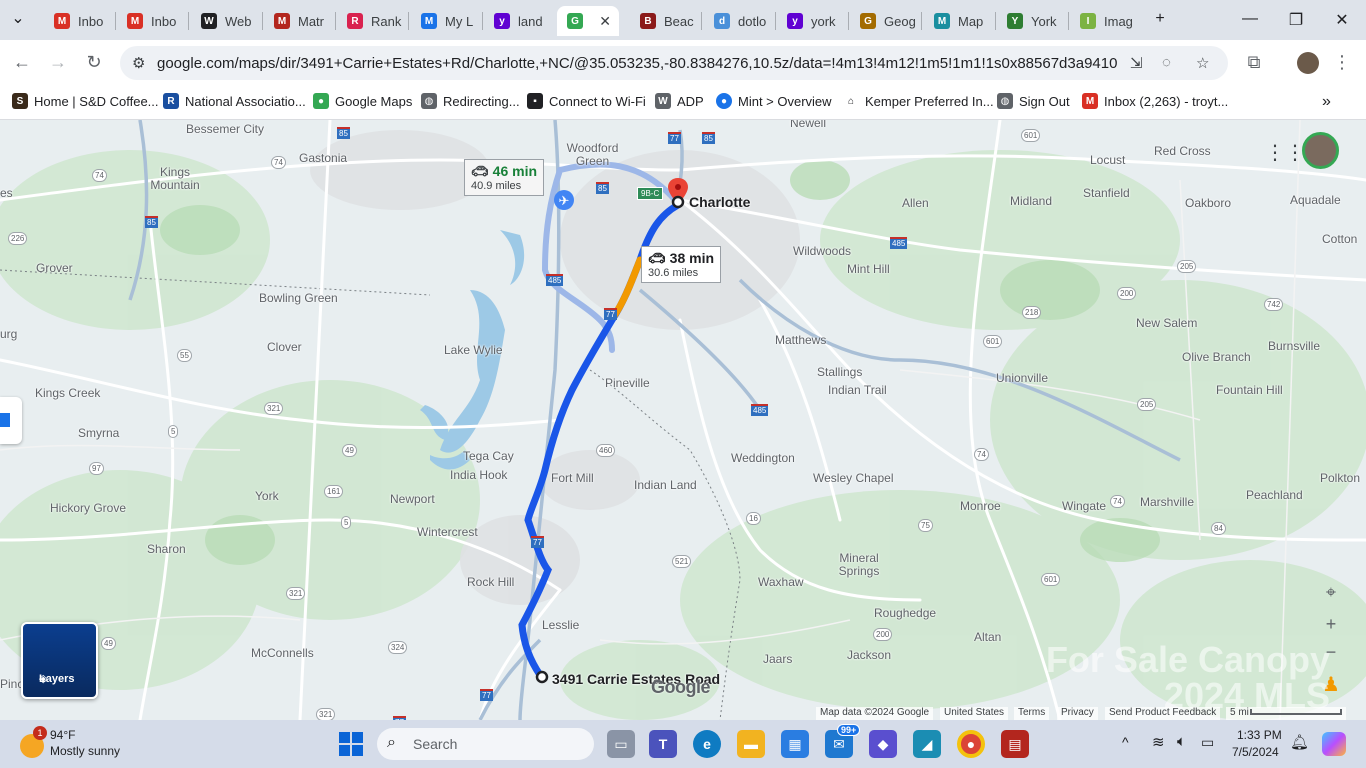  What do you see at coordinates (1117, 501) in the screenshot?
I see `route-shield: 74` at bounding box center [1117, 501].